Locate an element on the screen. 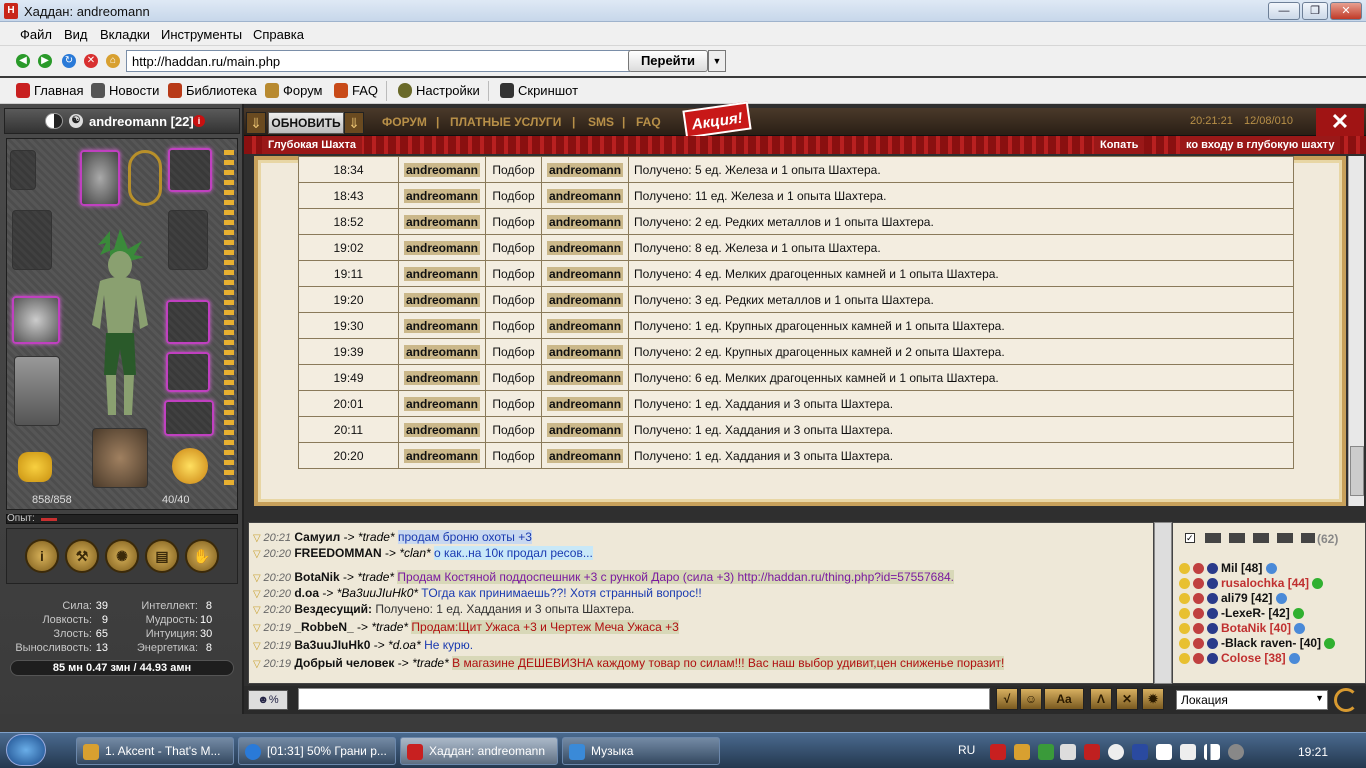 This screenshot has height=768, width=1366. inventory-button: ⚒ is located at coordinates (82, 556).